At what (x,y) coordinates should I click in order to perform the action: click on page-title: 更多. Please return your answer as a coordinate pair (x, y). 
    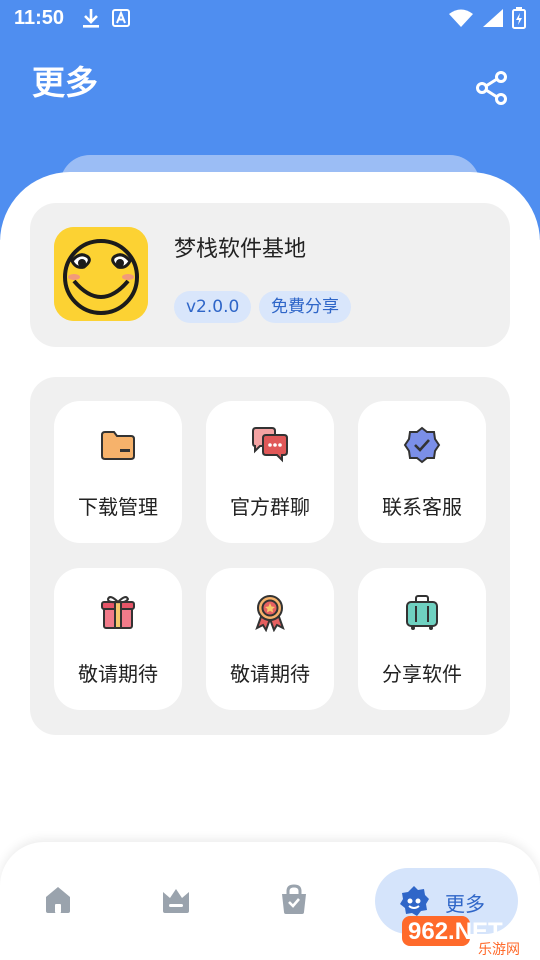
    Looking at the image, I should click on (65, 82).